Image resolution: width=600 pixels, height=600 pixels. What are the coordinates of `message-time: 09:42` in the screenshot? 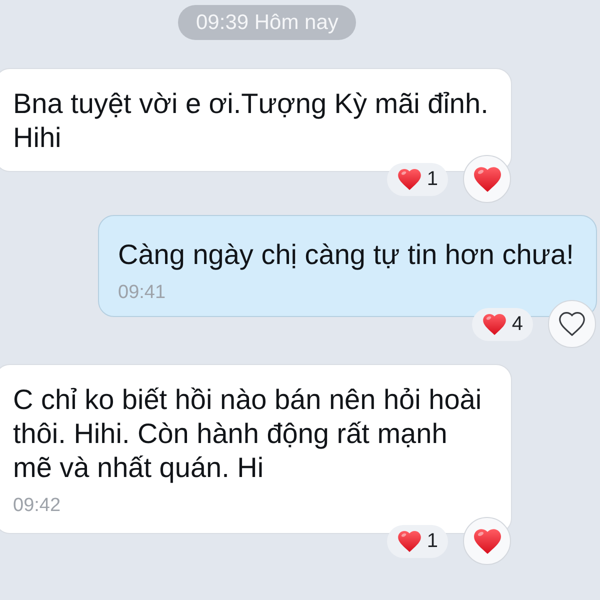 It's located at (37, 506).